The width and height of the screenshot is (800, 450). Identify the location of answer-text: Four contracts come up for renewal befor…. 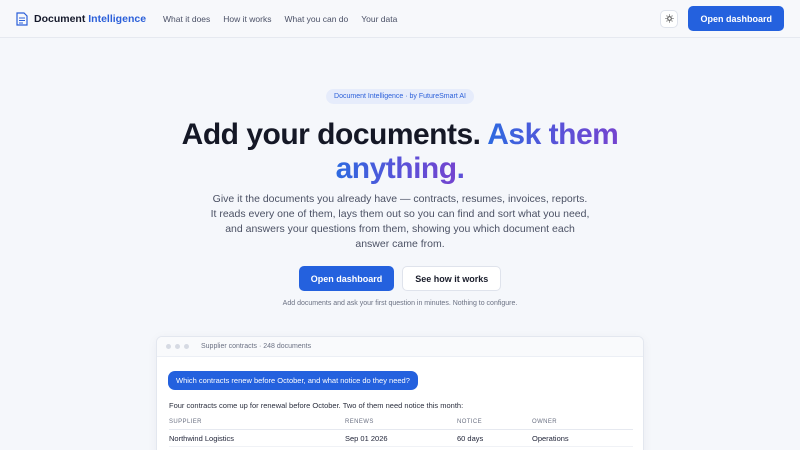
(316, 405).